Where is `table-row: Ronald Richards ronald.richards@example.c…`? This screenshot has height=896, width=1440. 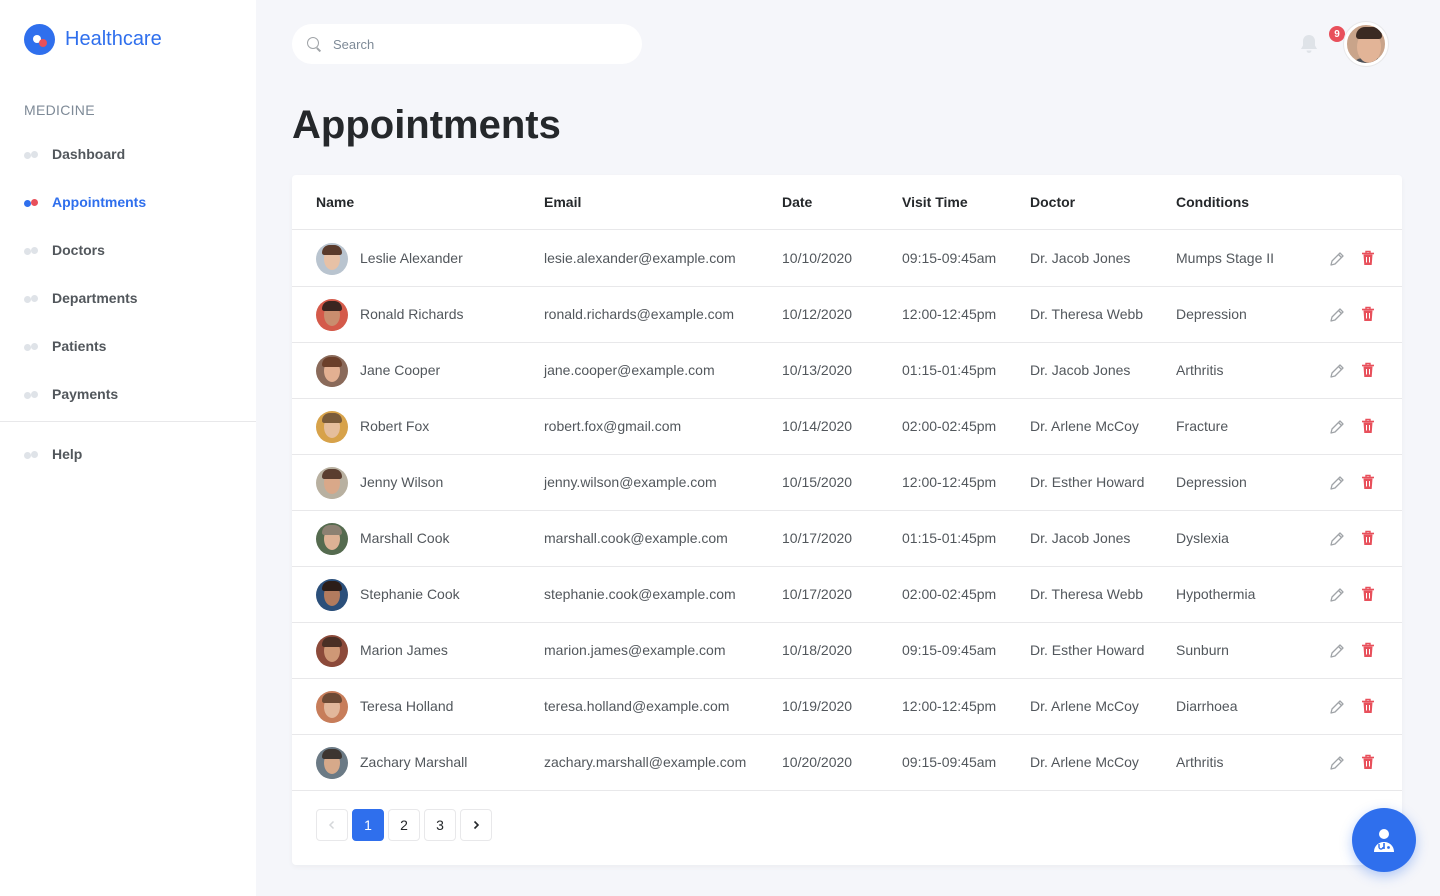 table-row: Ronald Richards ronald.richards@example.c… is located at coordinates (847, 315).